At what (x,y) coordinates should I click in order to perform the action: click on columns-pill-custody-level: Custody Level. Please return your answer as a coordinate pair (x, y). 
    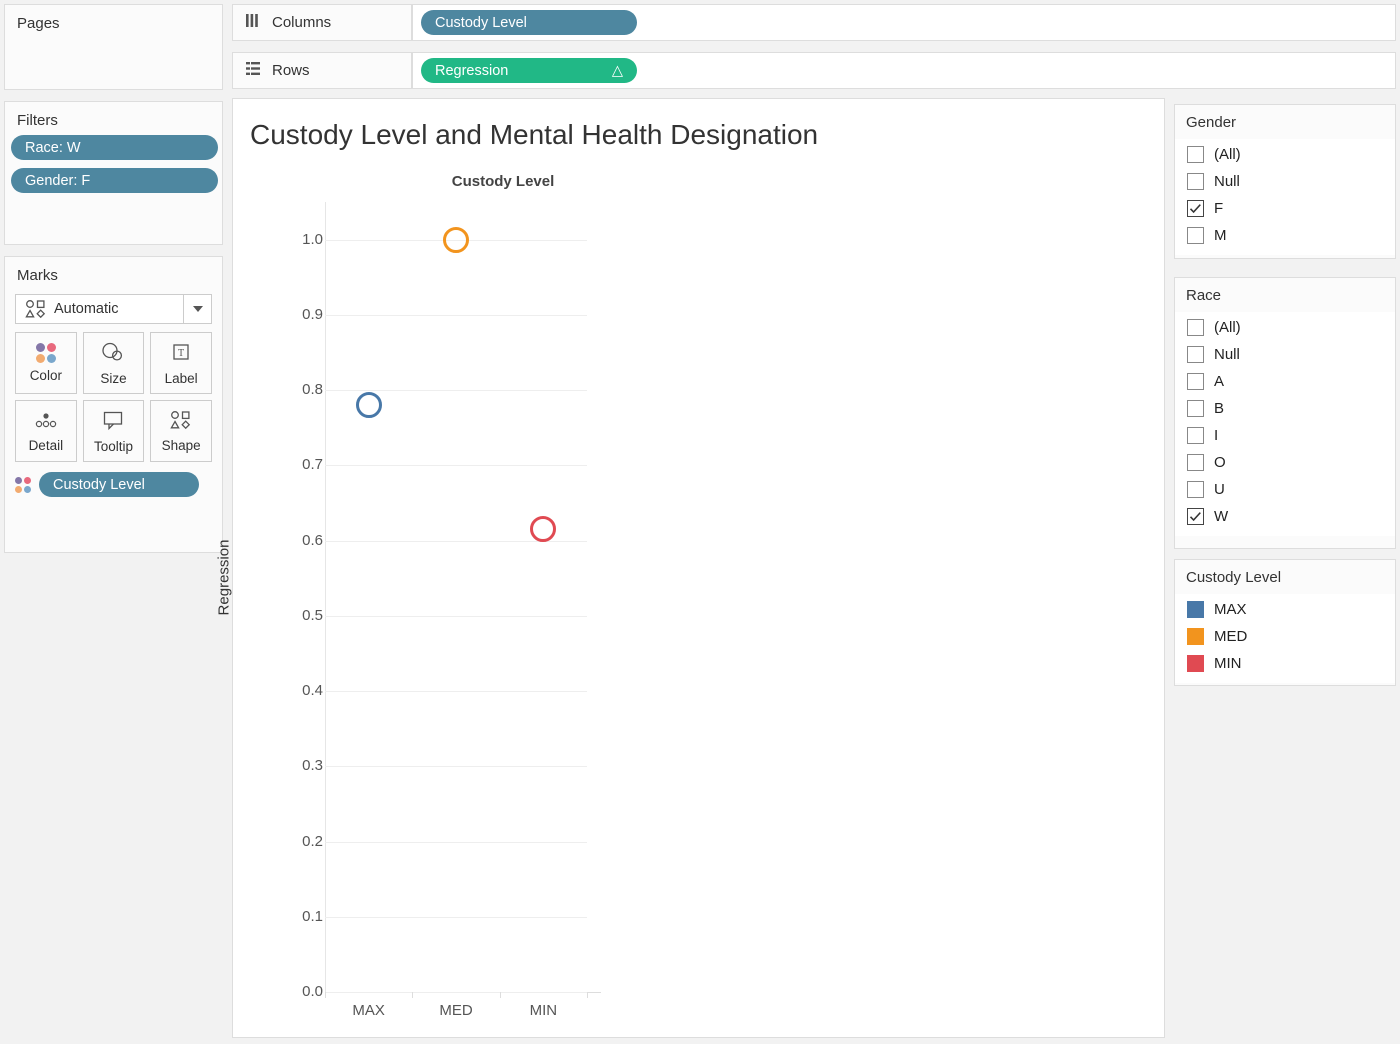
    Looking at the image, I should click on (529, 22).